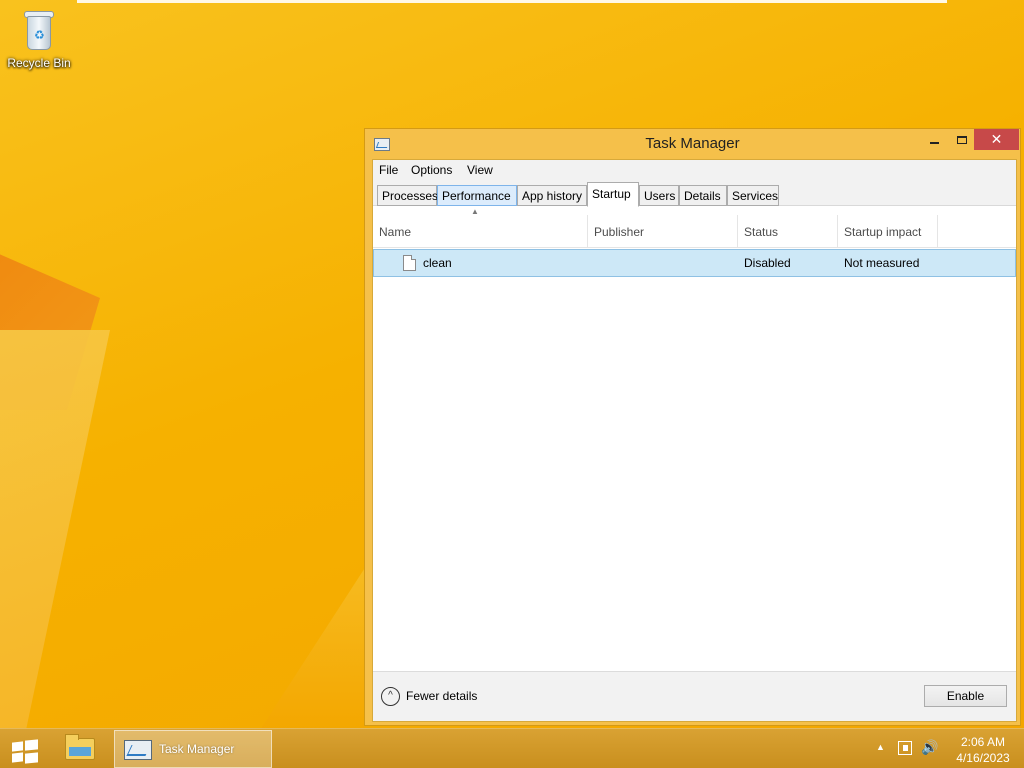 This screenshot has height=768, width=1024. I want to click on start-button, so click(25, 749).